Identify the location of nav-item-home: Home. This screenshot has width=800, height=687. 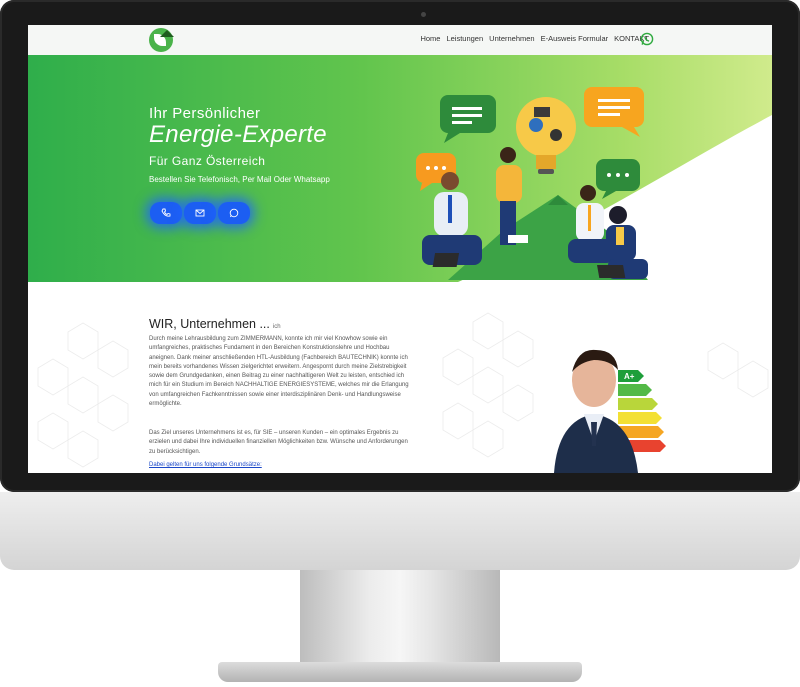
(430, 38).